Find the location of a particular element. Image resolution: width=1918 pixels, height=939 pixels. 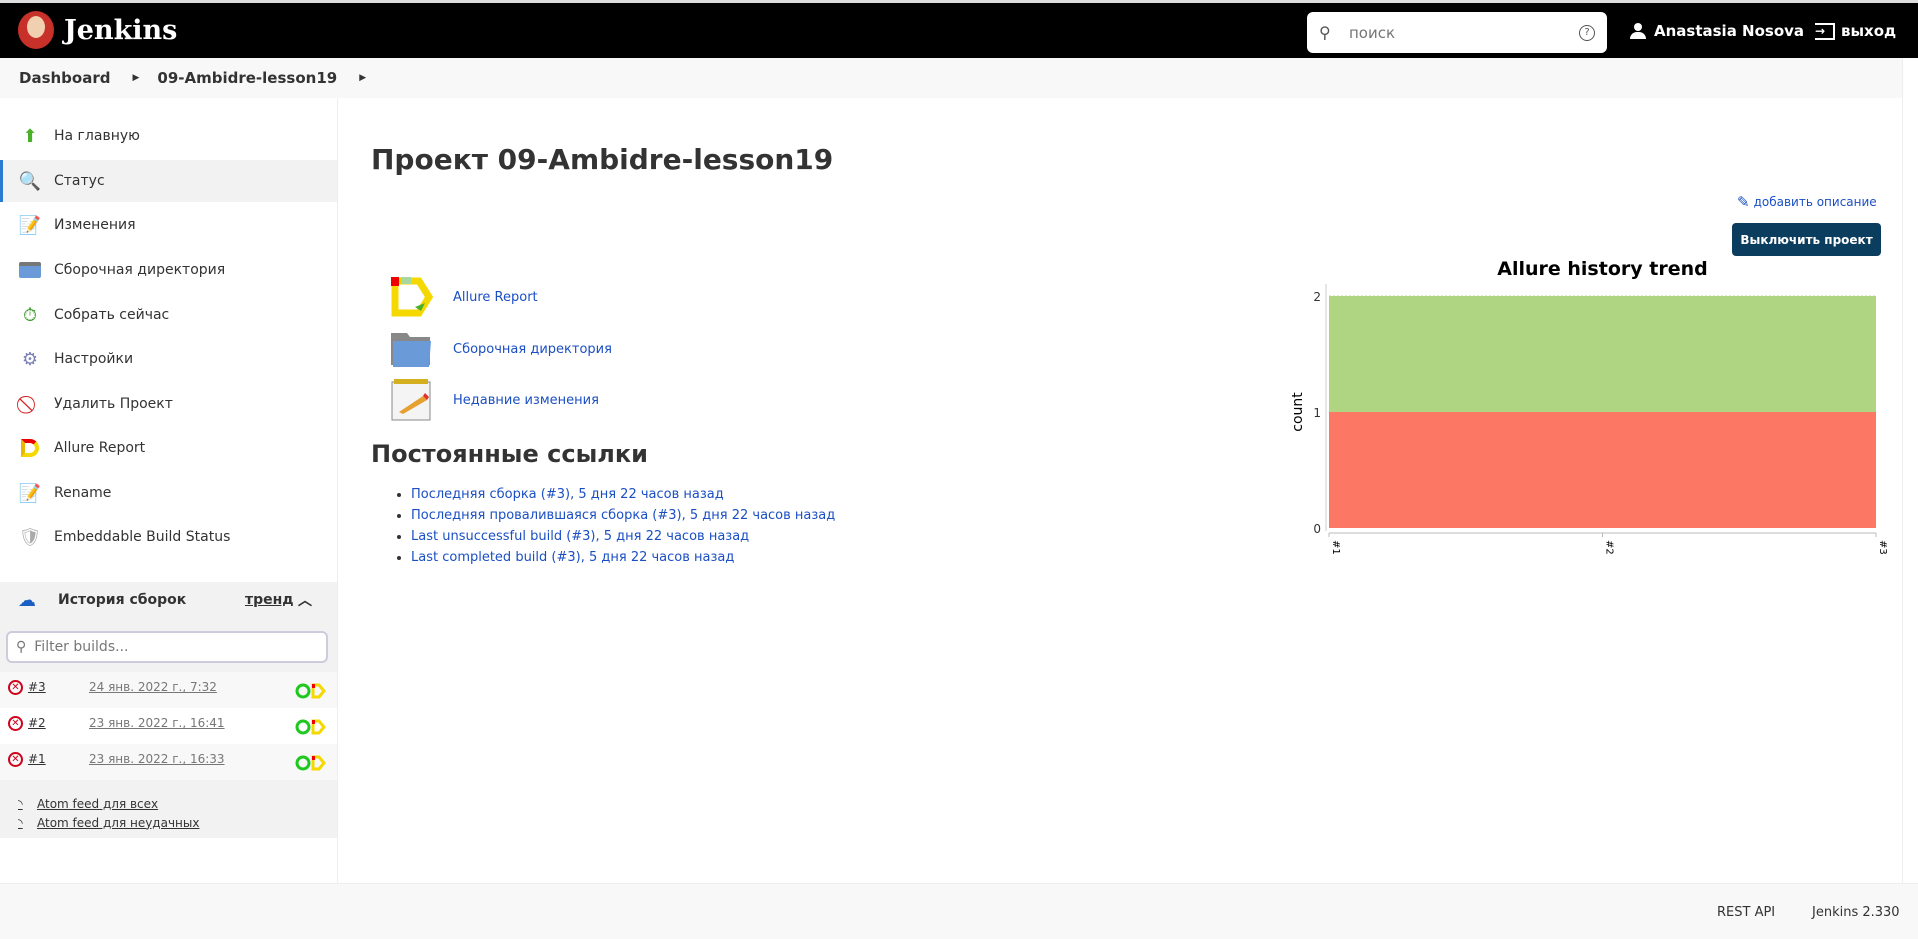

build-row: ✕ #3 24 янв. 2022 г., 7:32 is located at coordinates (168, 690).